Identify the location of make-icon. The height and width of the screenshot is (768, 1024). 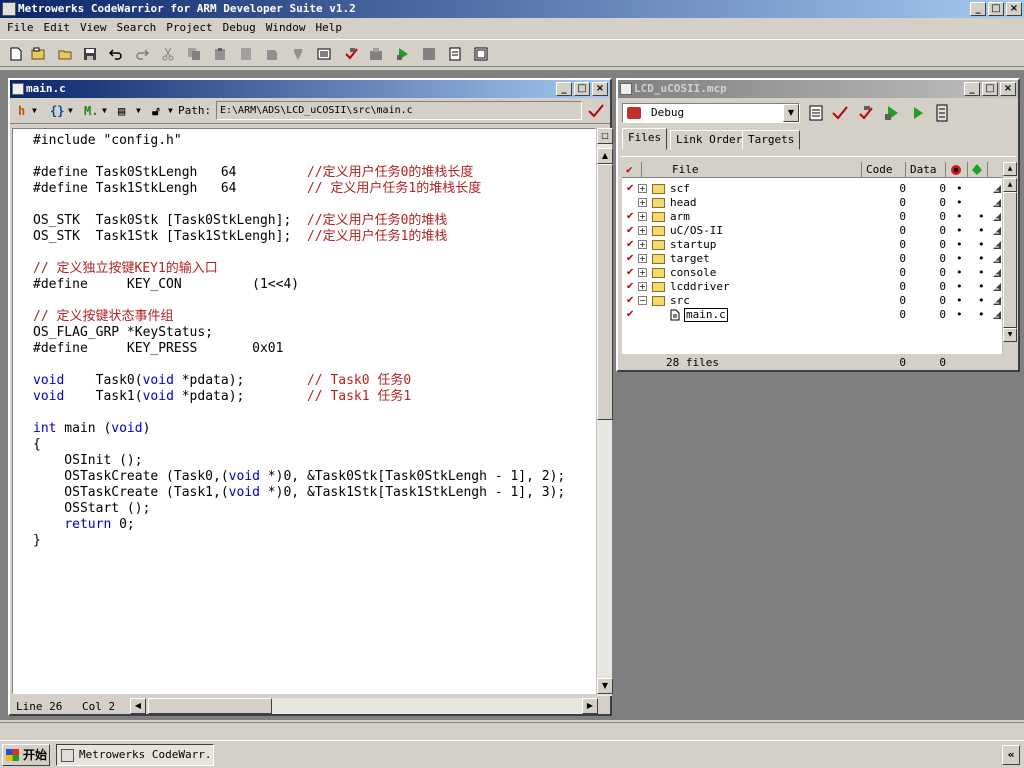
(376, 54).